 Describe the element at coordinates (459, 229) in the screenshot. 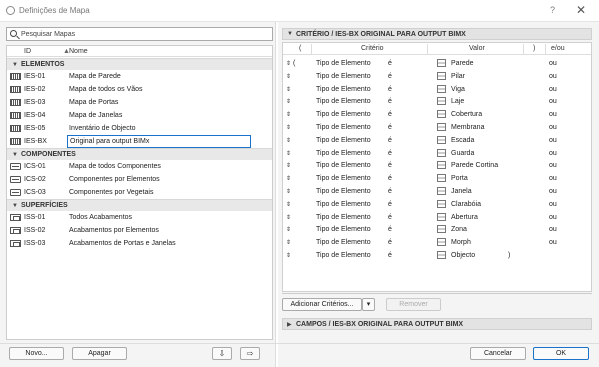

I see `criterion-value: Zona` at that location.